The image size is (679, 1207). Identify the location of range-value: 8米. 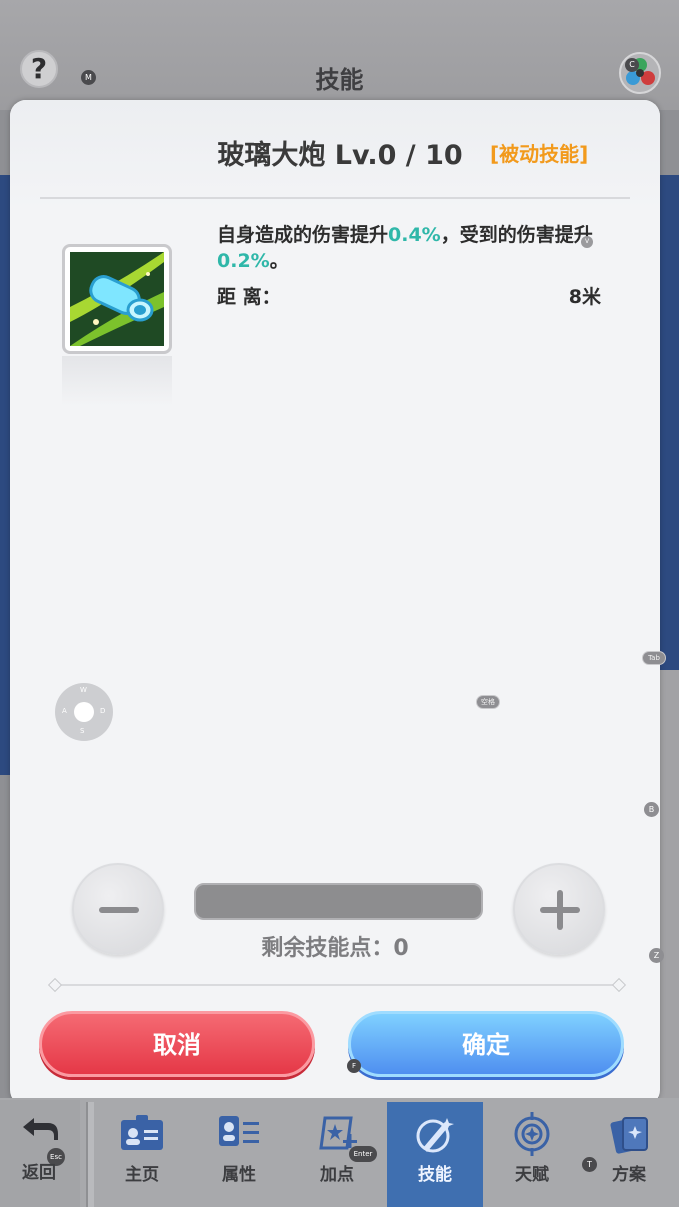
(584, 297).